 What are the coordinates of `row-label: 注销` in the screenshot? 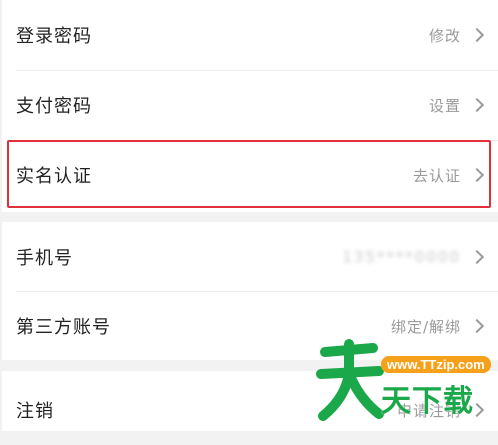 It's located at (35, 411).